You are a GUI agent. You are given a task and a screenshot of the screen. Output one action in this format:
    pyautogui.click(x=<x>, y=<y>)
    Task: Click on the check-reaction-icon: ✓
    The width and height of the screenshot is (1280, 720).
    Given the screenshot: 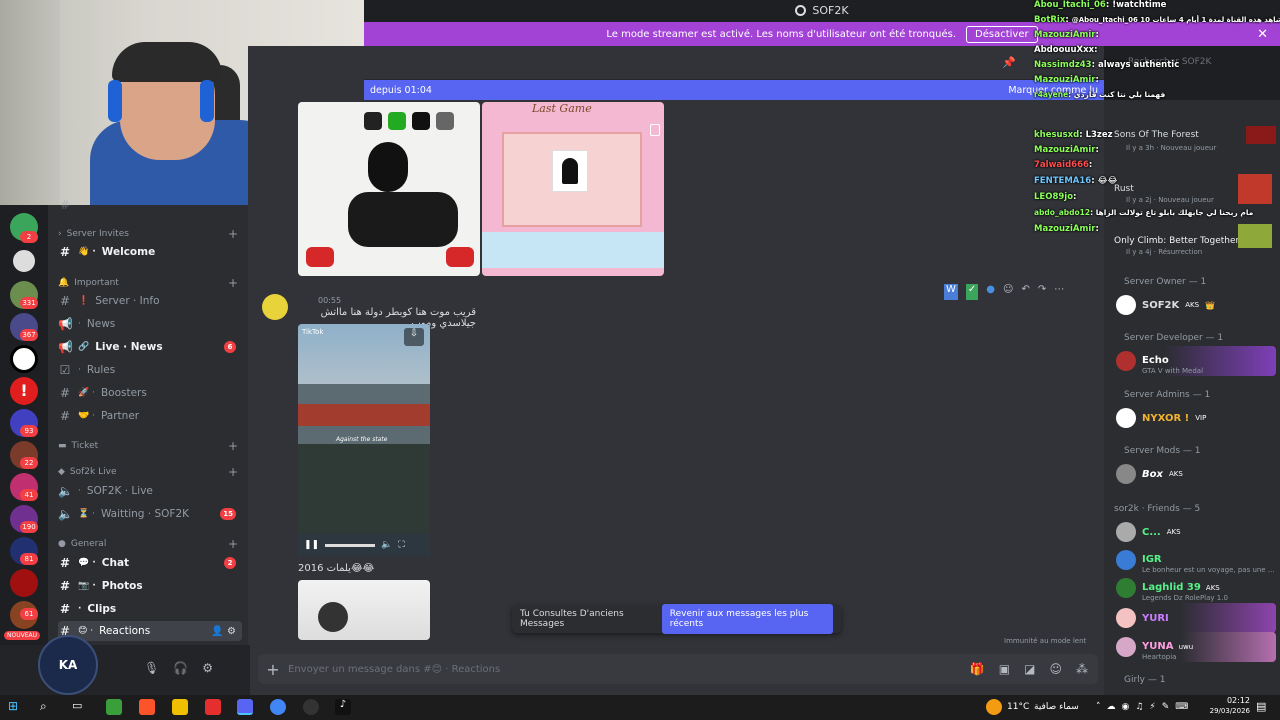 What is the action you would take?
    pyautogui.click(x=972, y=292)
    